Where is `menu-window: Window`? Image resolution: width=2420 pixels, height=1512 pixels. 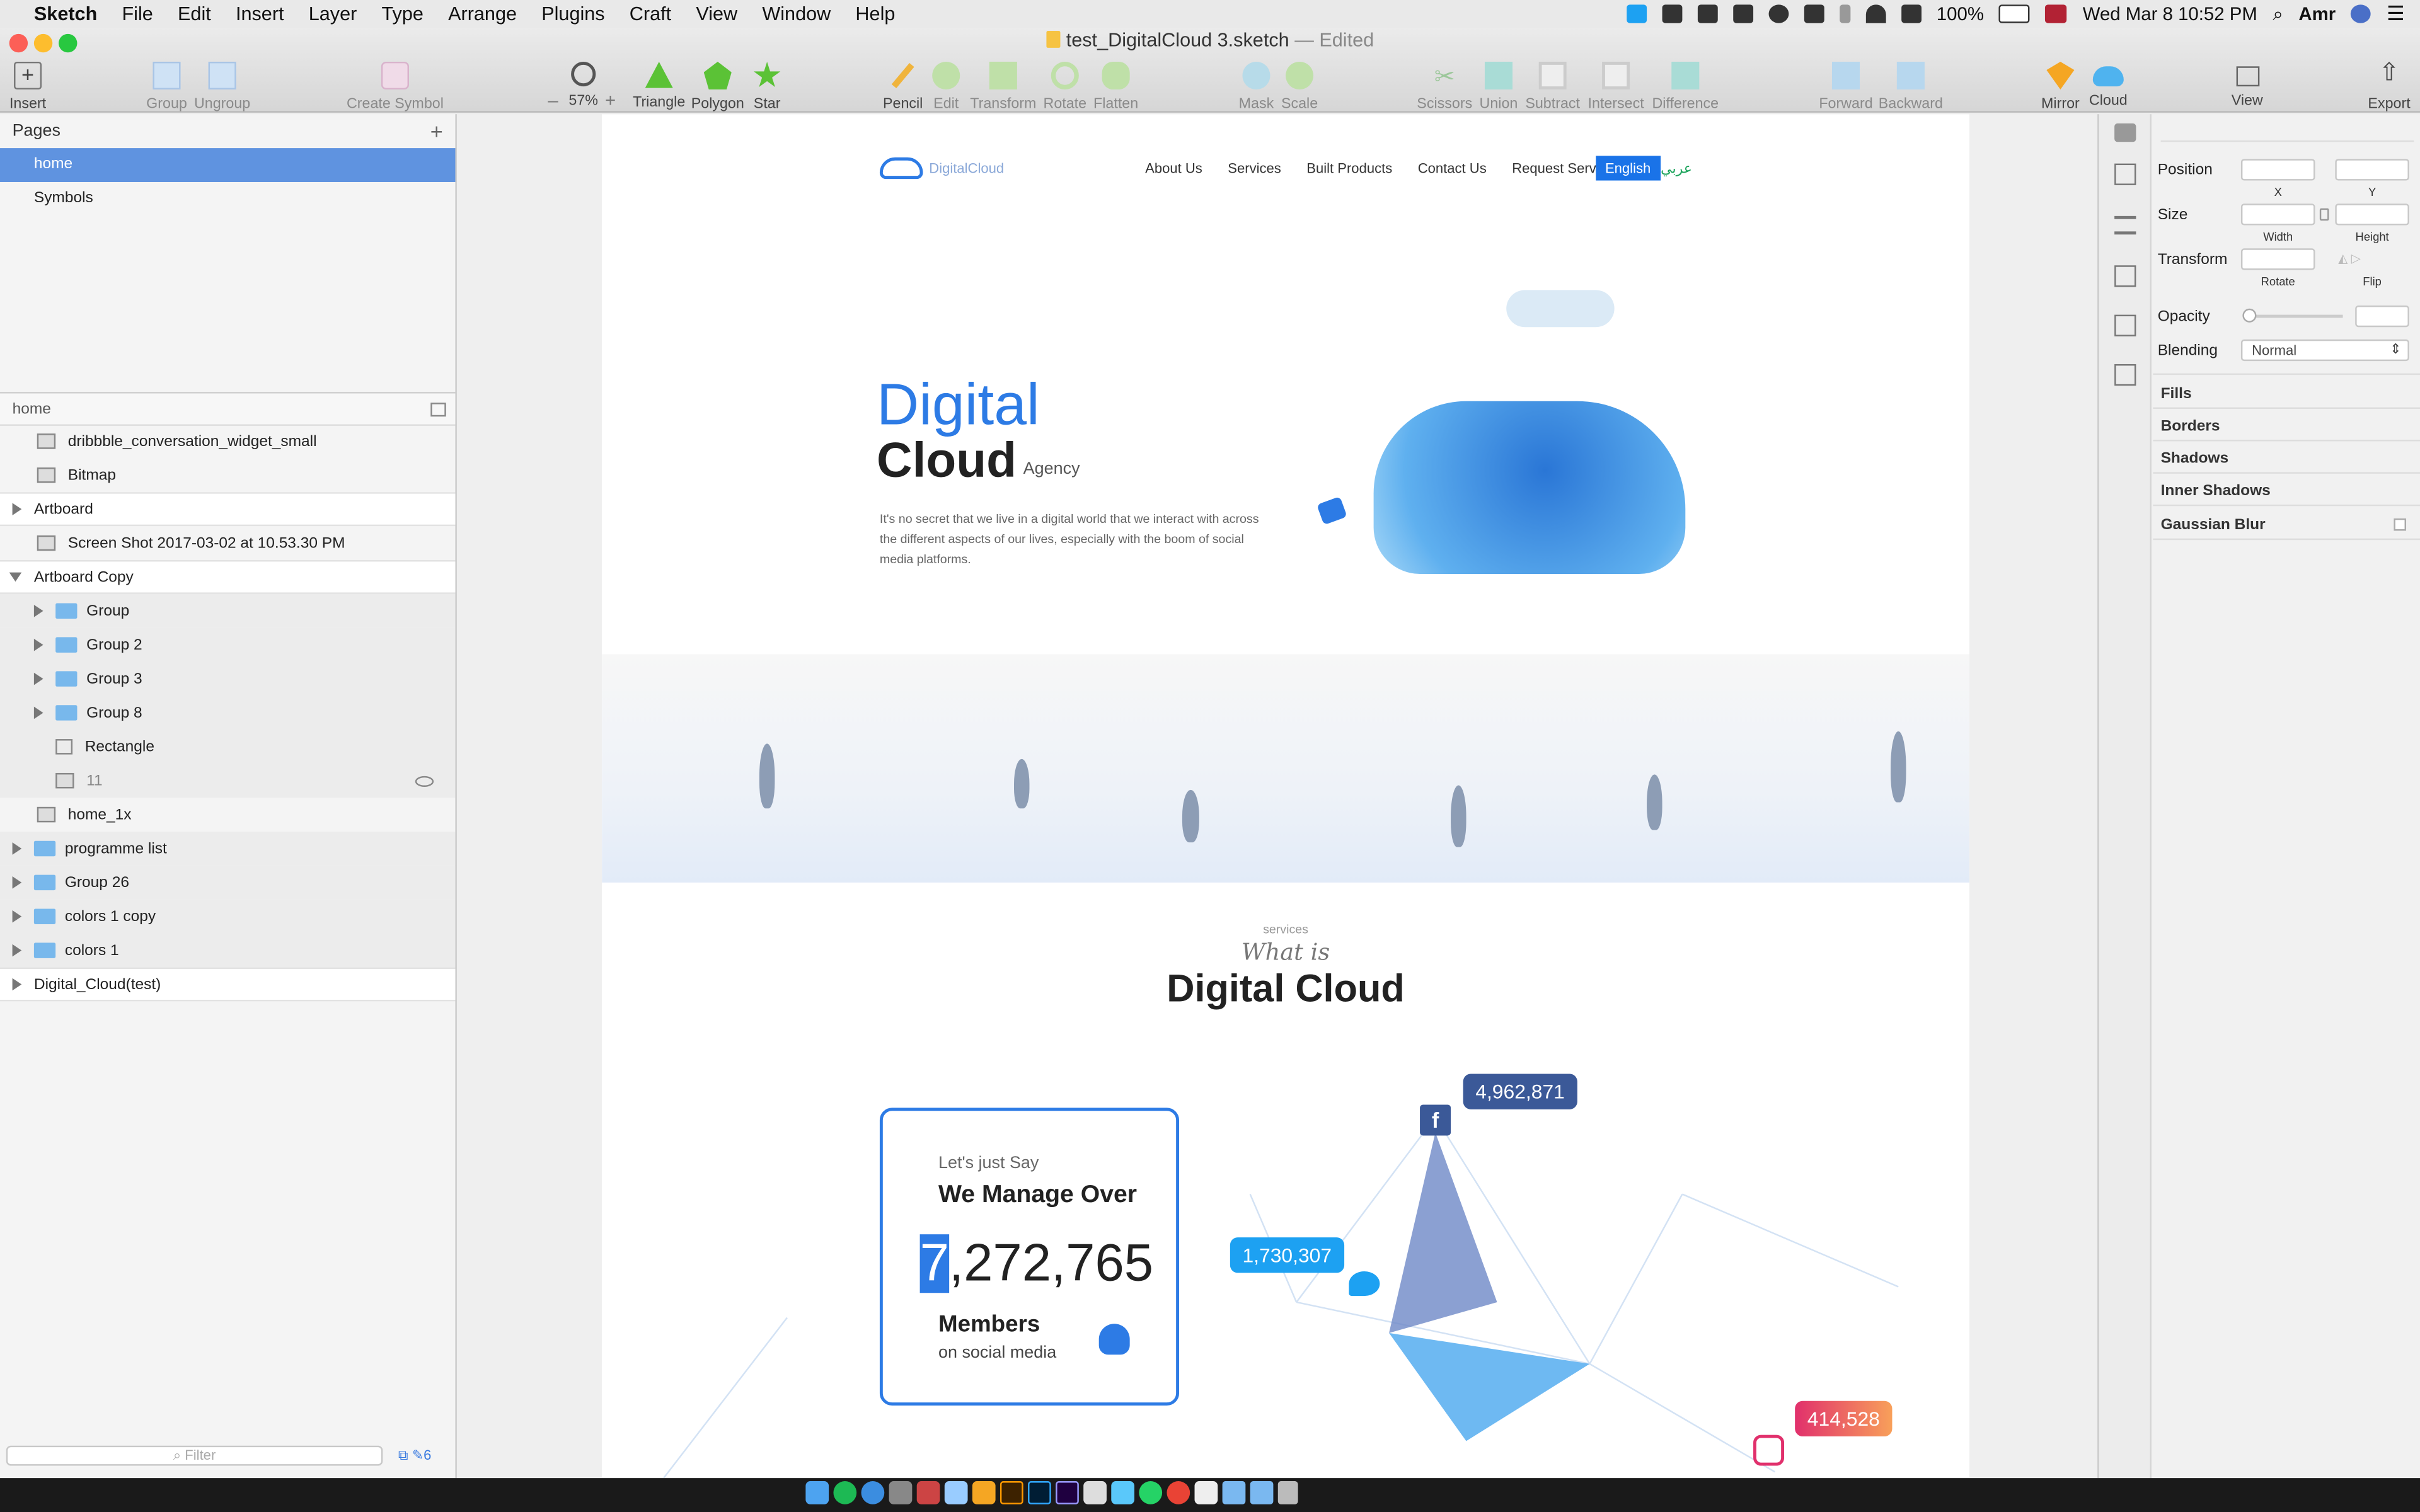 menu-window: Window is located at coordinates (796, 14).